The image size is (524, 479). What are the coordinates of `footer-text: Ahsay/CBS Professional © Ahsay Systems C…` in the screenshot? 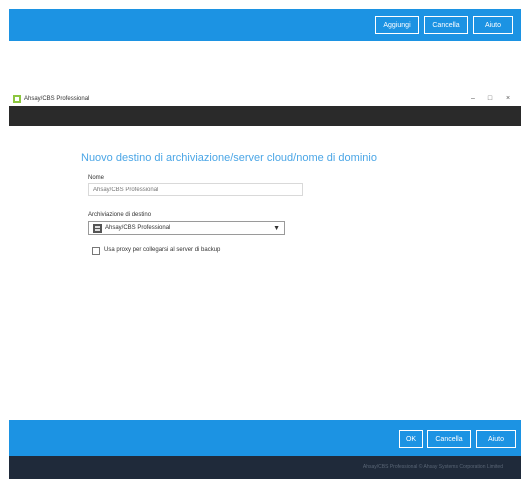 It's located at (432, 467).